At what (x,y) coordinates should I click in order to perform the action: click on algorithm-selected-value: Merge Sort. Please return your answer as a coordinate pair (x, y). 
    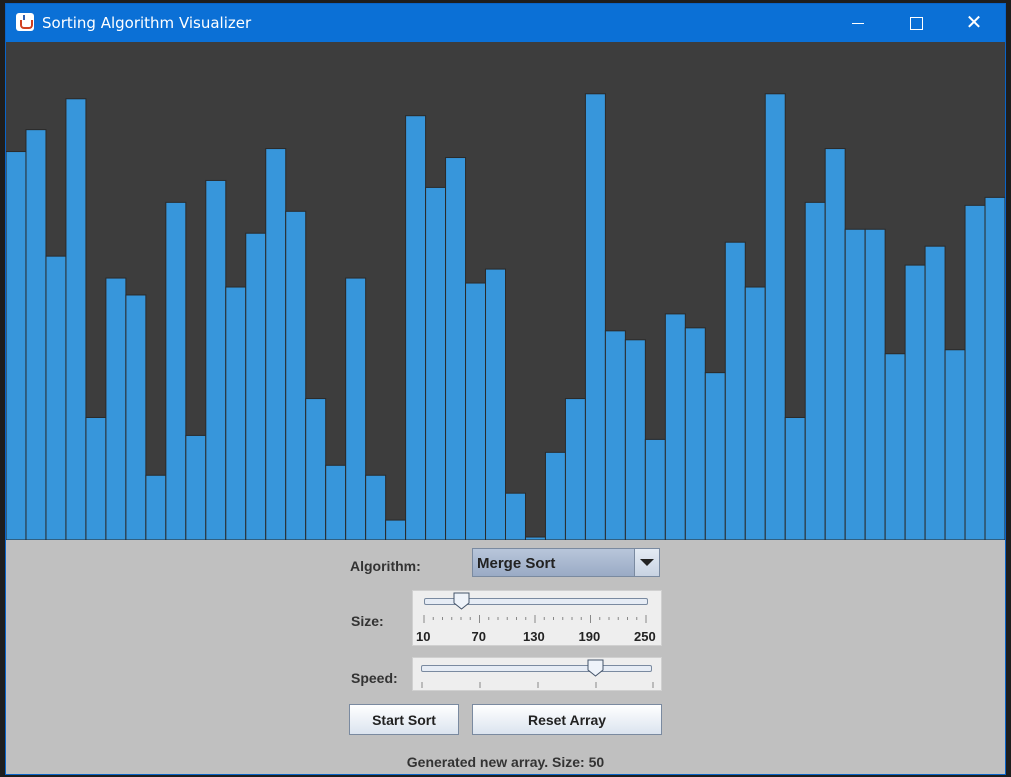
    Looking at the image, I should click on (516, 563).